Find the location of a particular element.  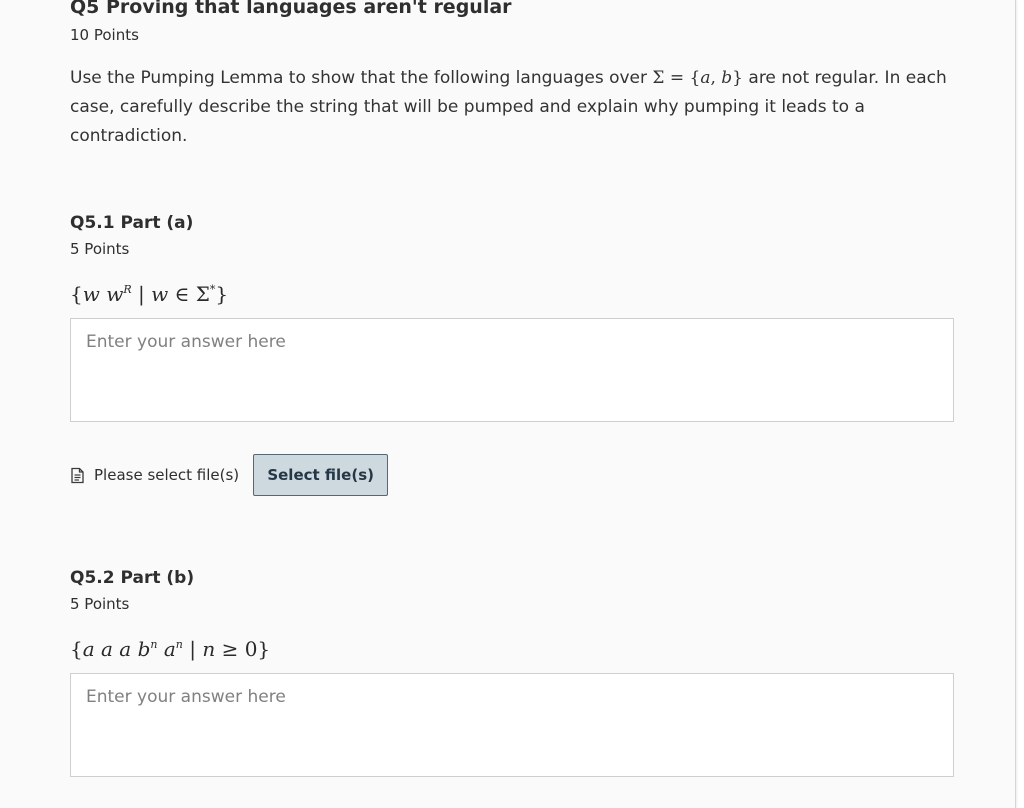

file-upload-row: Please select file(s) Select file(s) is located at coordinates (229, 475).